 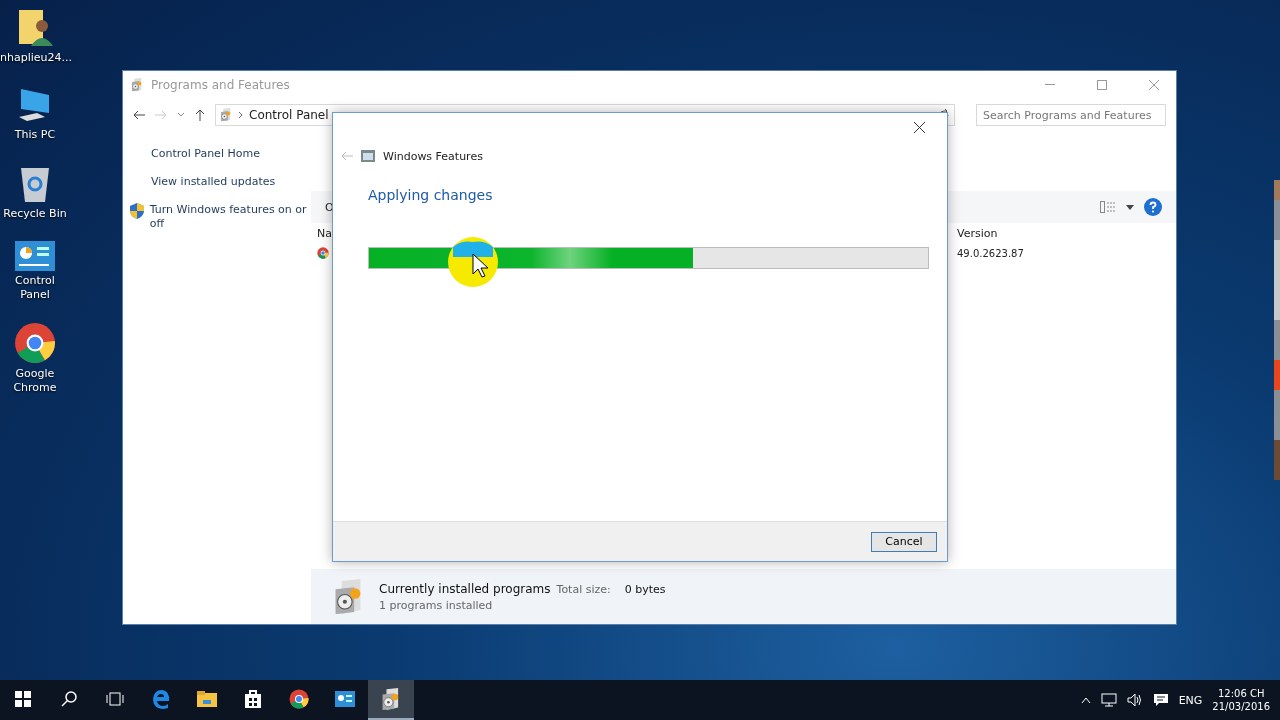 What do you see at coordinates (1160, 700) in the screenshot?
I see `notification-icon` at bounding box center [1160, 700].